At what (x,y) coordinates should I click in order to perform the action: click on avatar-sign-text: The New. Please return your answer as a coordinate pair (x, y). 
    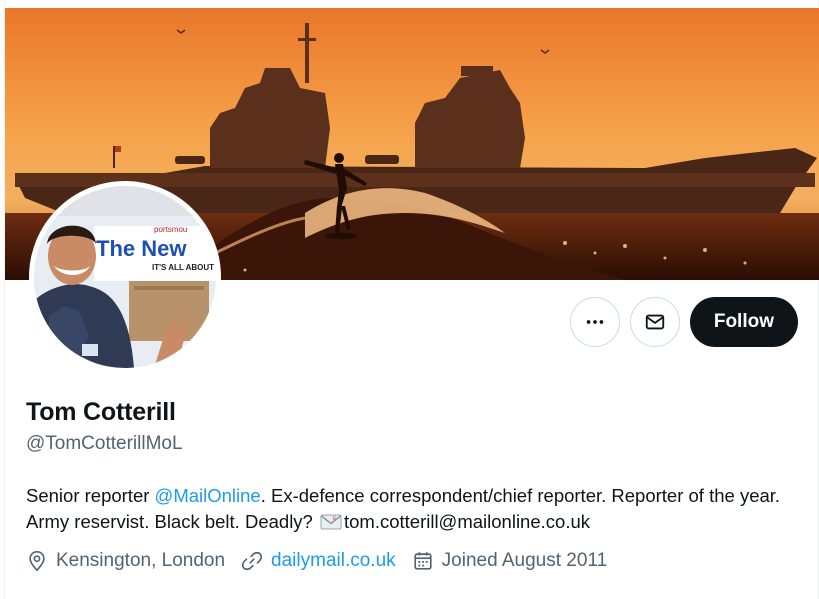
    Looking at the image, I should click on (141, 248).